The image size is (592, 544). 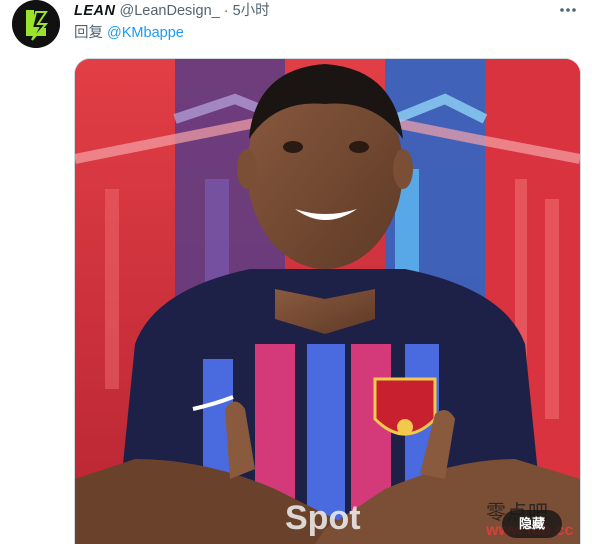 What do you see at coordinates (323, 518) in the screenshot?
I see `svg-text: Spot` at bounding box center [323, 518].